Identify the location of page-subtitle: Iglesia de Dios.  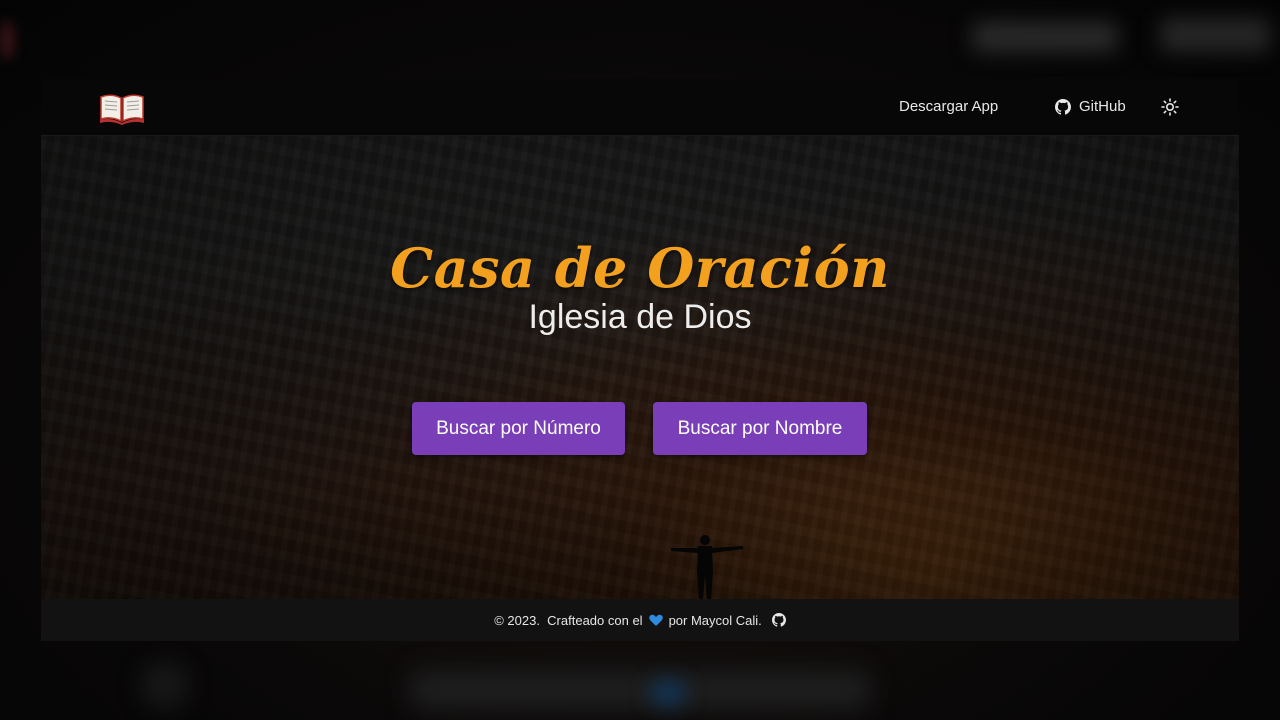
(640, 317).